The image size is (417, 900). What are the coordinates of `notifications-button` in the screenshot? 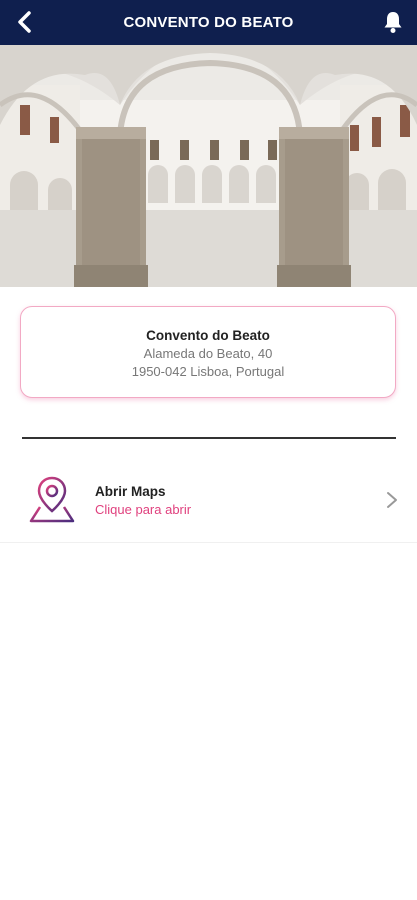 It's located at (393, 22).